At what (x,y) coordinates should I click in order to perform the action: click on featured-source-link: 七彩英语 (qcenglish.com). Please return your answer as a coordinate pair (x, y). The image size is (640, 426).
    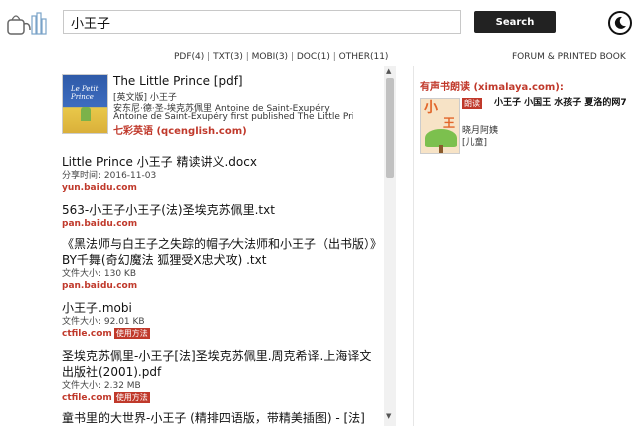
    Looking at the image, I should click on (180, 129).